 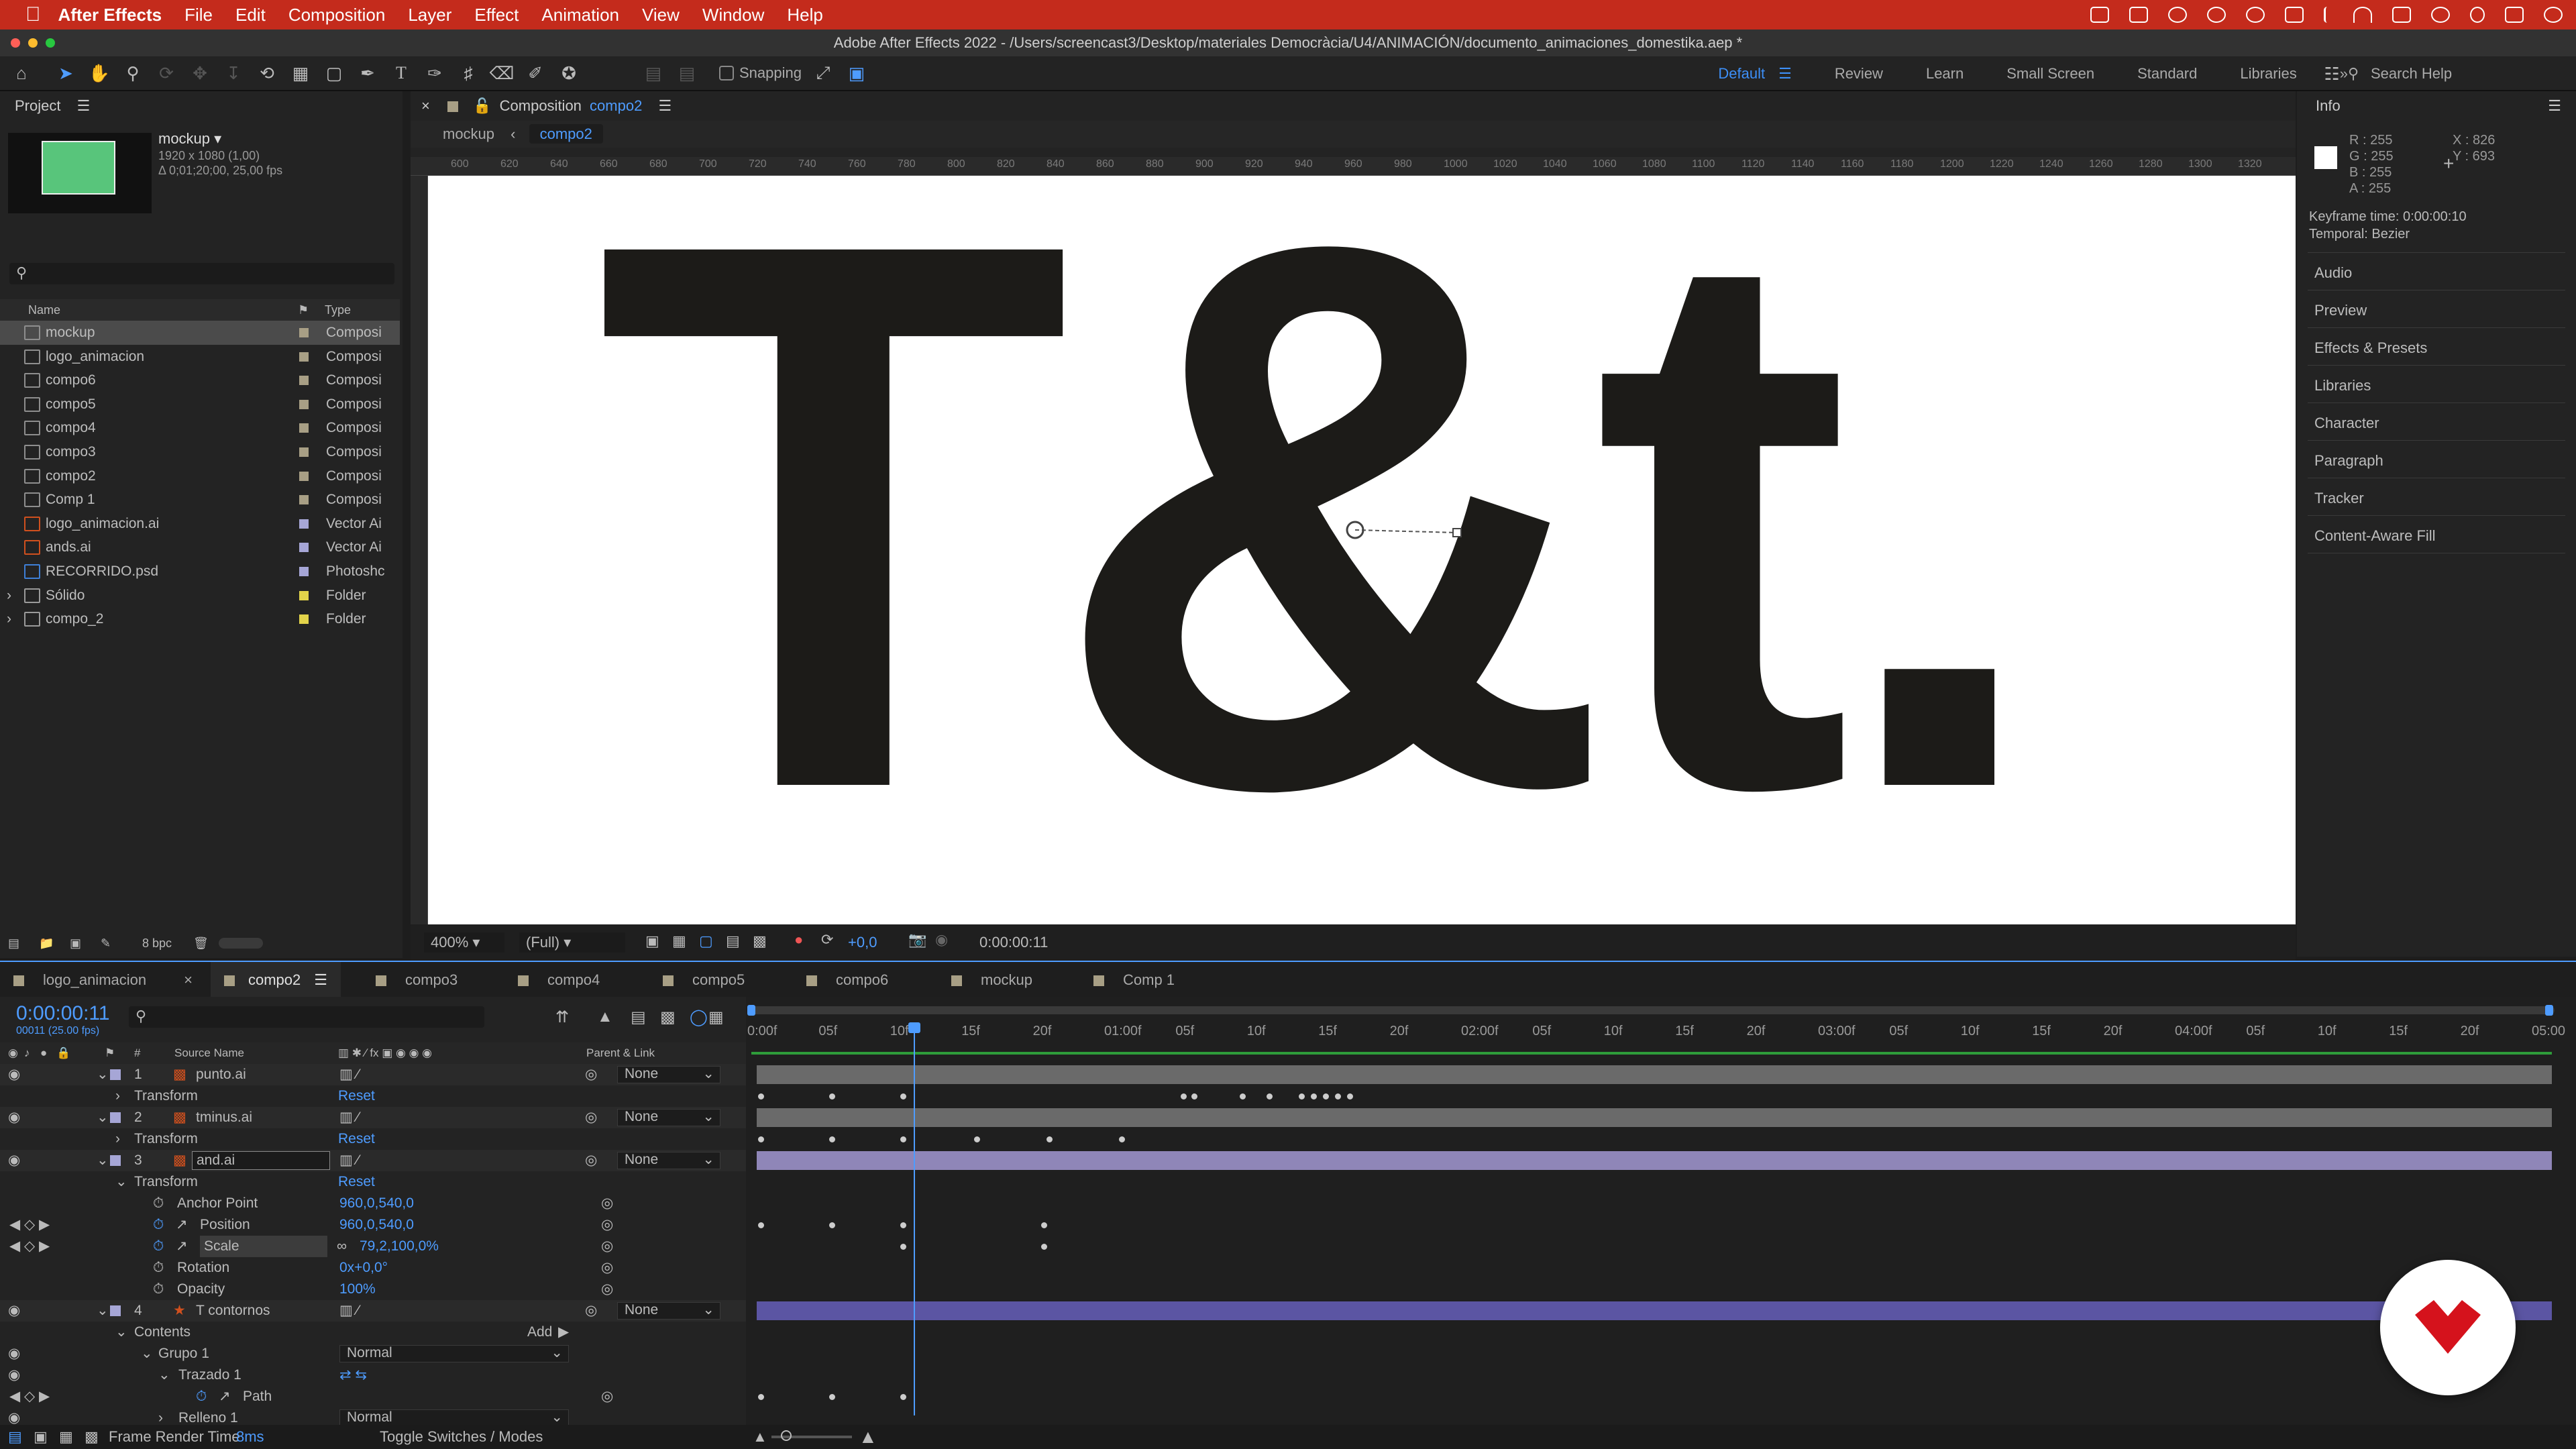 I want to click on contents-group-row: ⌄ Contents Add ▶, so click(x=373, y=1332).